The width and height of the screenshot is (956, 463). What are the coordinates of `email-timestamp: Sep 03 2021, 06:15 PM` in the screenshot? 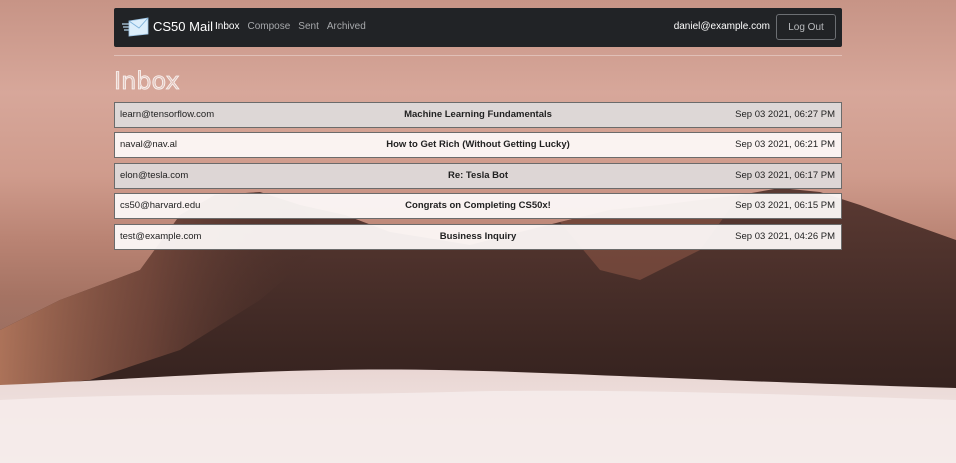 It's located at (785, 206).